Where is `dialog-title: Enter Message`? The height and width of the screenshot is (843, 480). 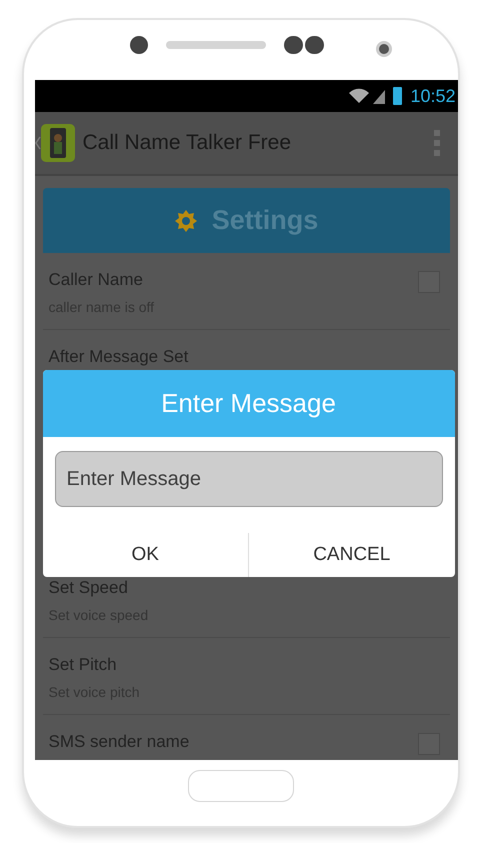 dialog-title: Enter Message is located at coordinates (248, 403).